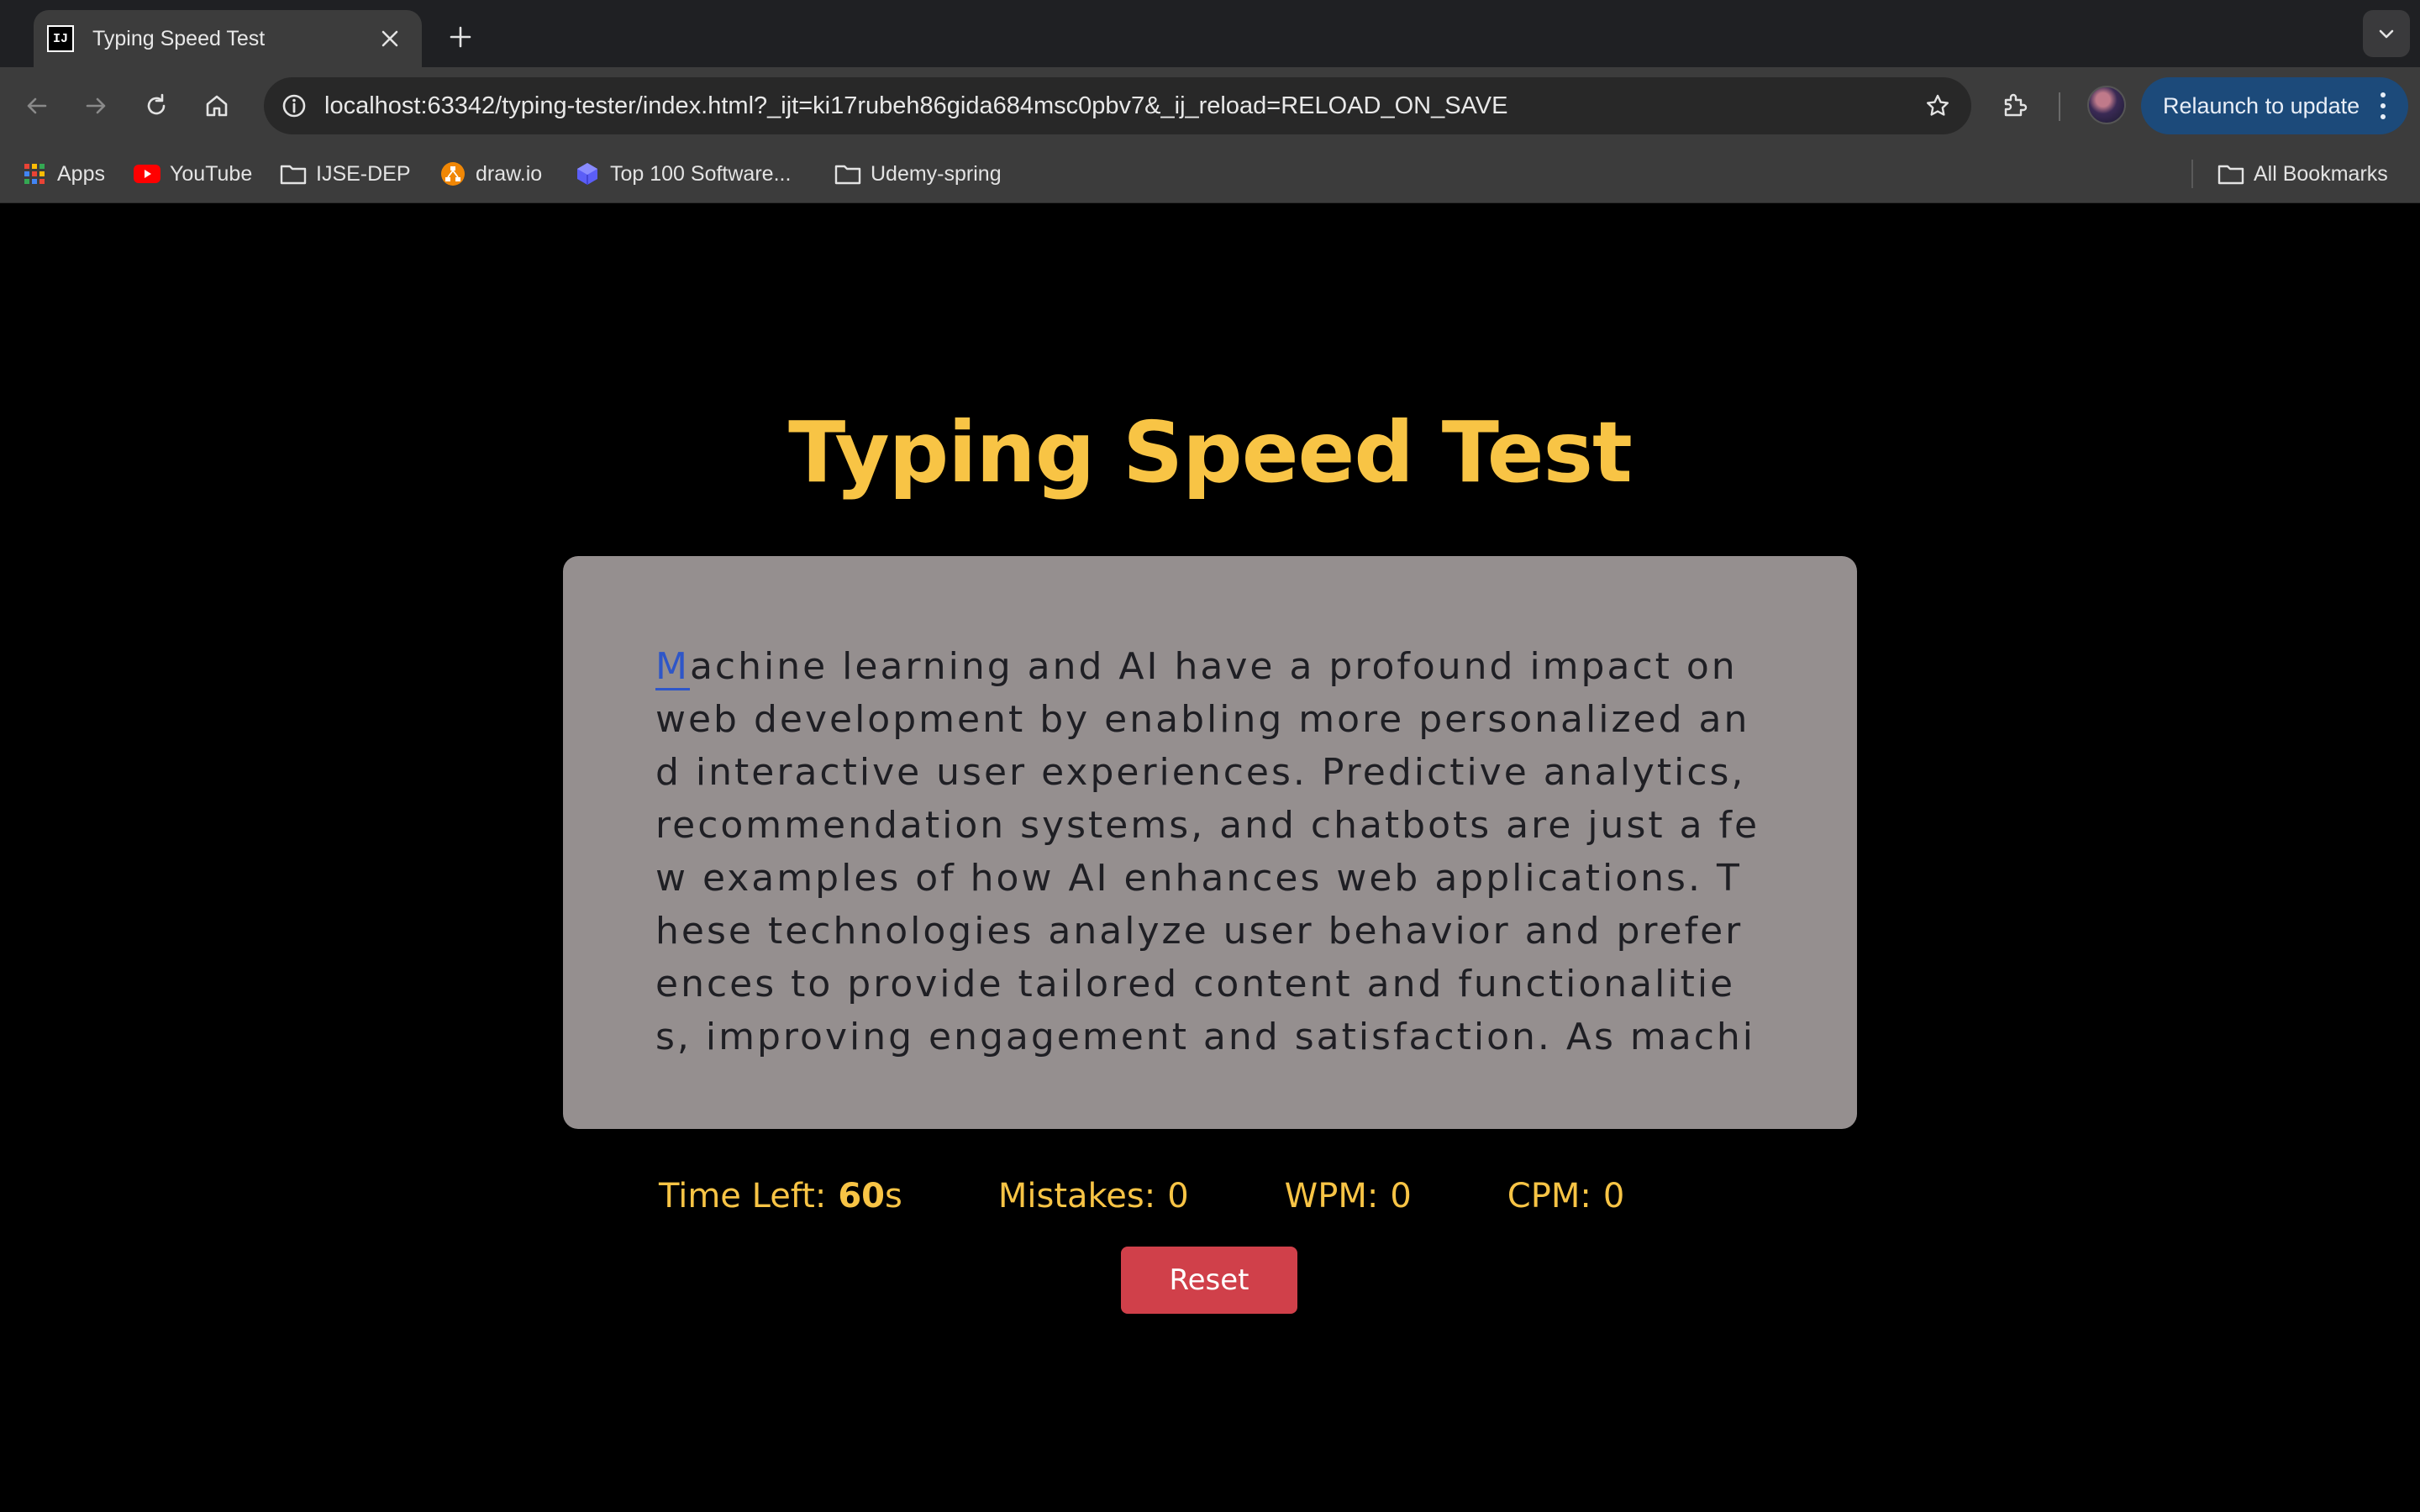 This screenshot has height=1512, width=2420. I want to click on forward-button, so click(96, 106).